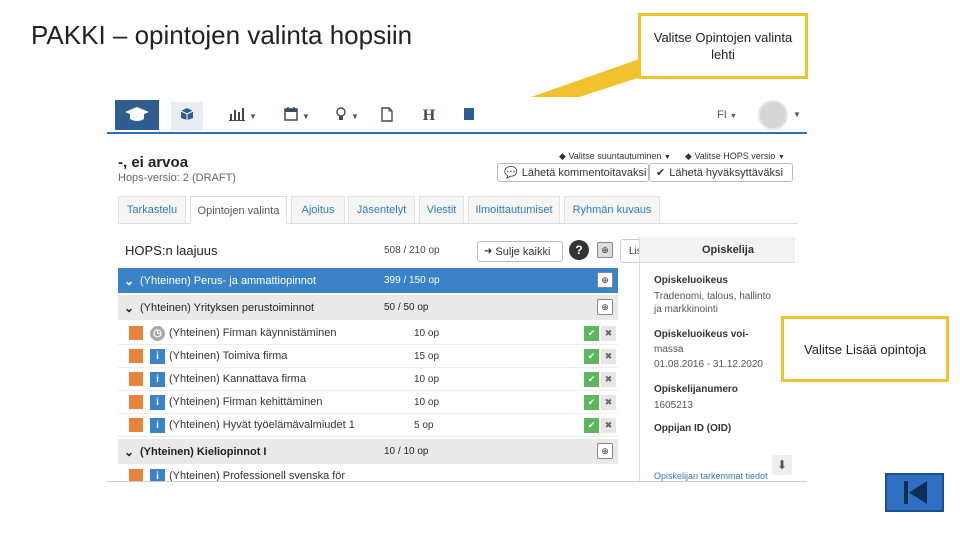  I want to click on study-right-valid-value: 01.08.2016 - 31.12.2020, so click(708, 364).